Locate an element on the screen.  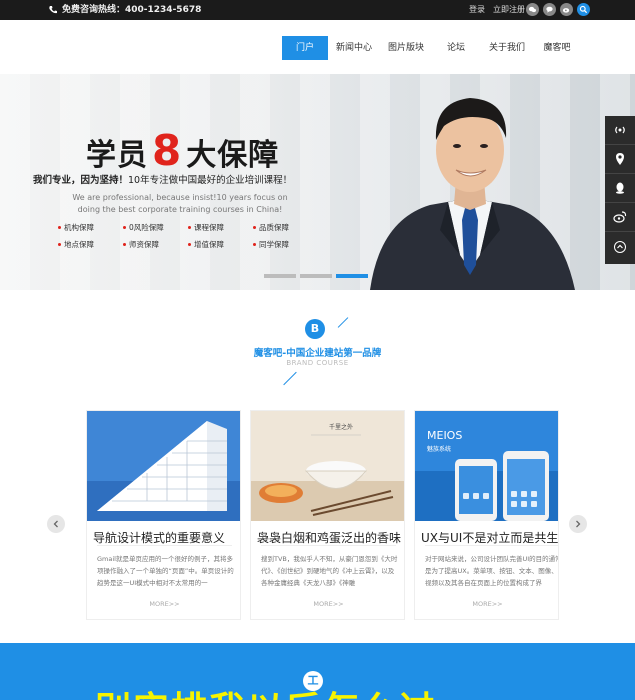
banner-subline: 我们专业，因为坚持！10年专注做中国最好的企业培训课程！ is located at coordinates (162, 179).